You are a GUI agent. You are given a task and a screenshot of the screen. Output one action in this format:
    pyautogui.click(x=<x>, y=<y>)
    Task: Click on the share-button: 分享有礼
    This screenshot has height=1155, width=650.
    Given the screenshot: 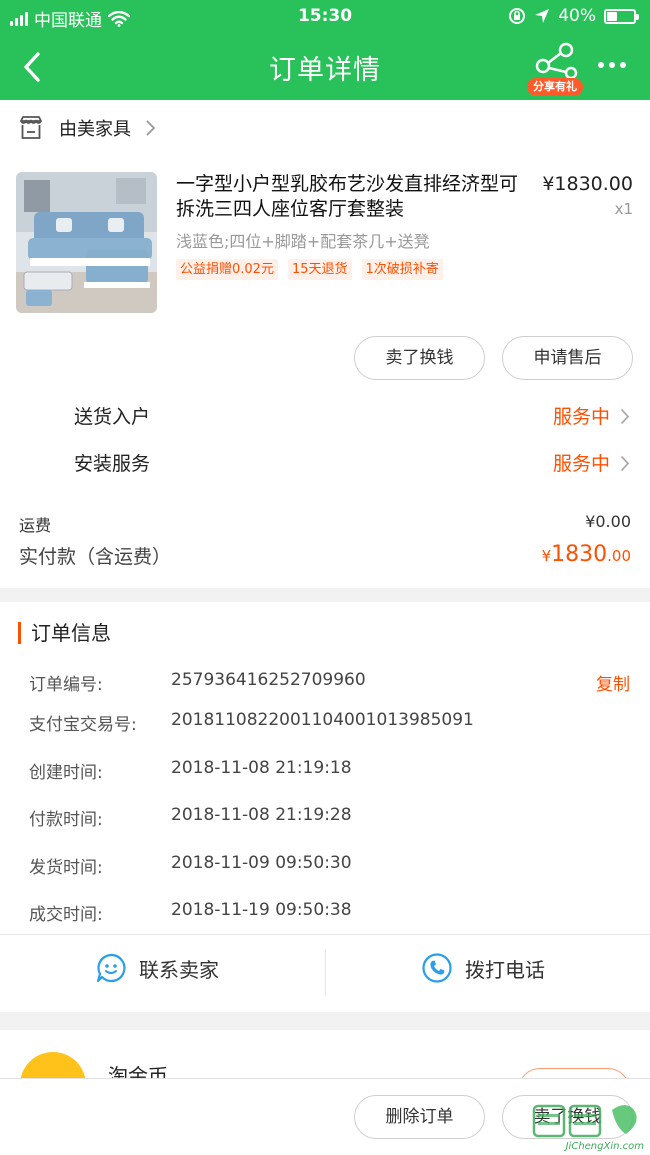 What is the action you would take?
    pyautogui.click(x=555, y=68)
    